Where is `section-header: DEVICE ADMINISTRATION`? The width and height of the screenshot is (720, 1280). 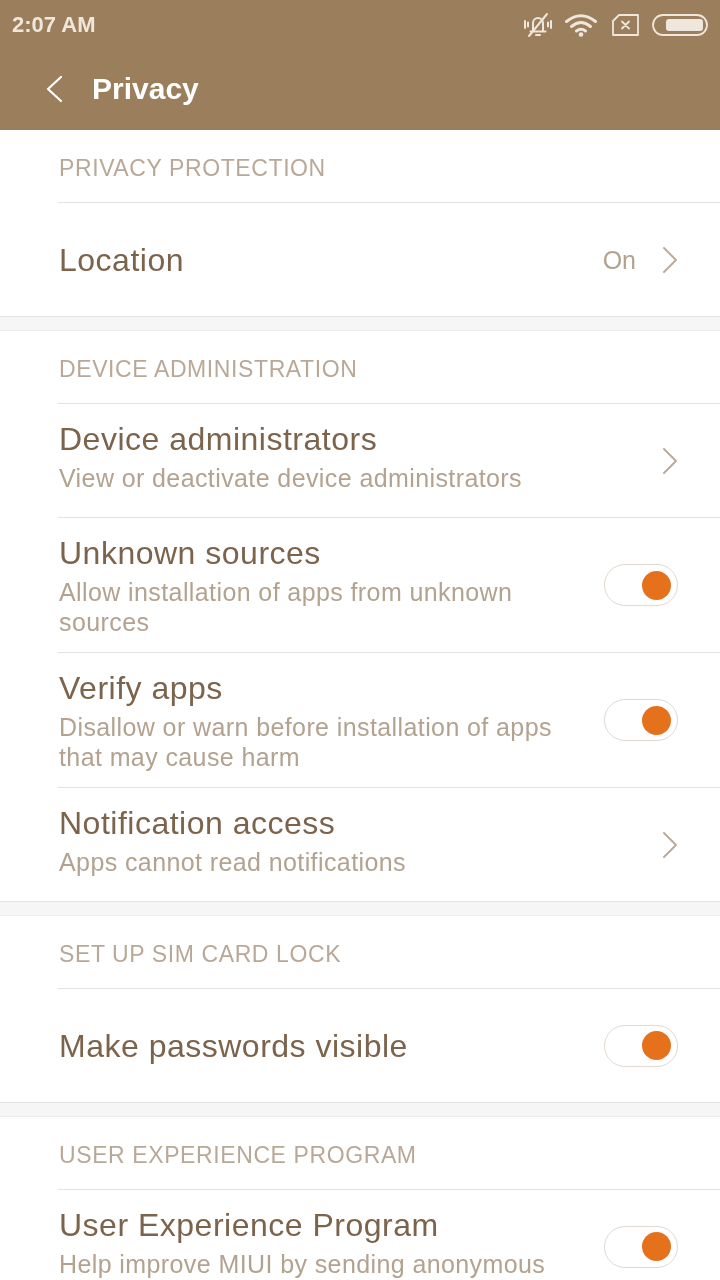 section-header: DEVICE ADMINISTRATION is located at coordinates (208, 369).